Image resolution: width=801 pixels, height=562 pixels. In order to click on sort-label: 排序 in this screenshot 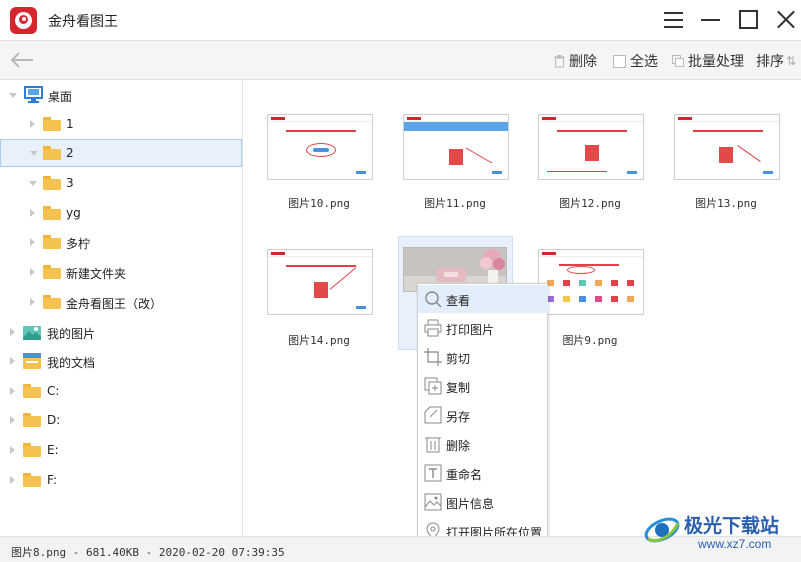, I will do `click(770, 62)`.